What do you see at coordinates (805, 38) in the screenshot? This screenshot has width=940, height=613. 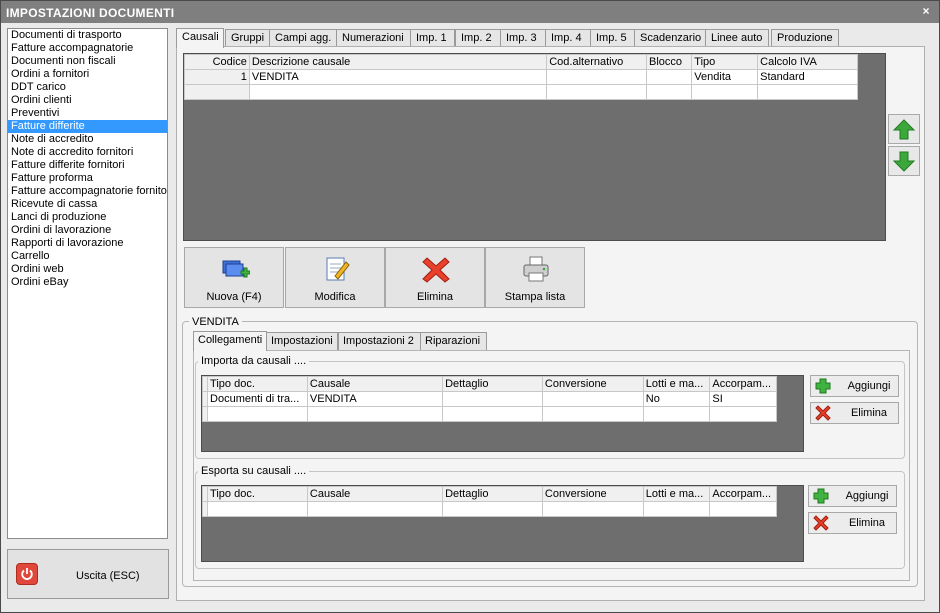 I see `tab-produzione: Produzione` at bounding box center [805, 38].